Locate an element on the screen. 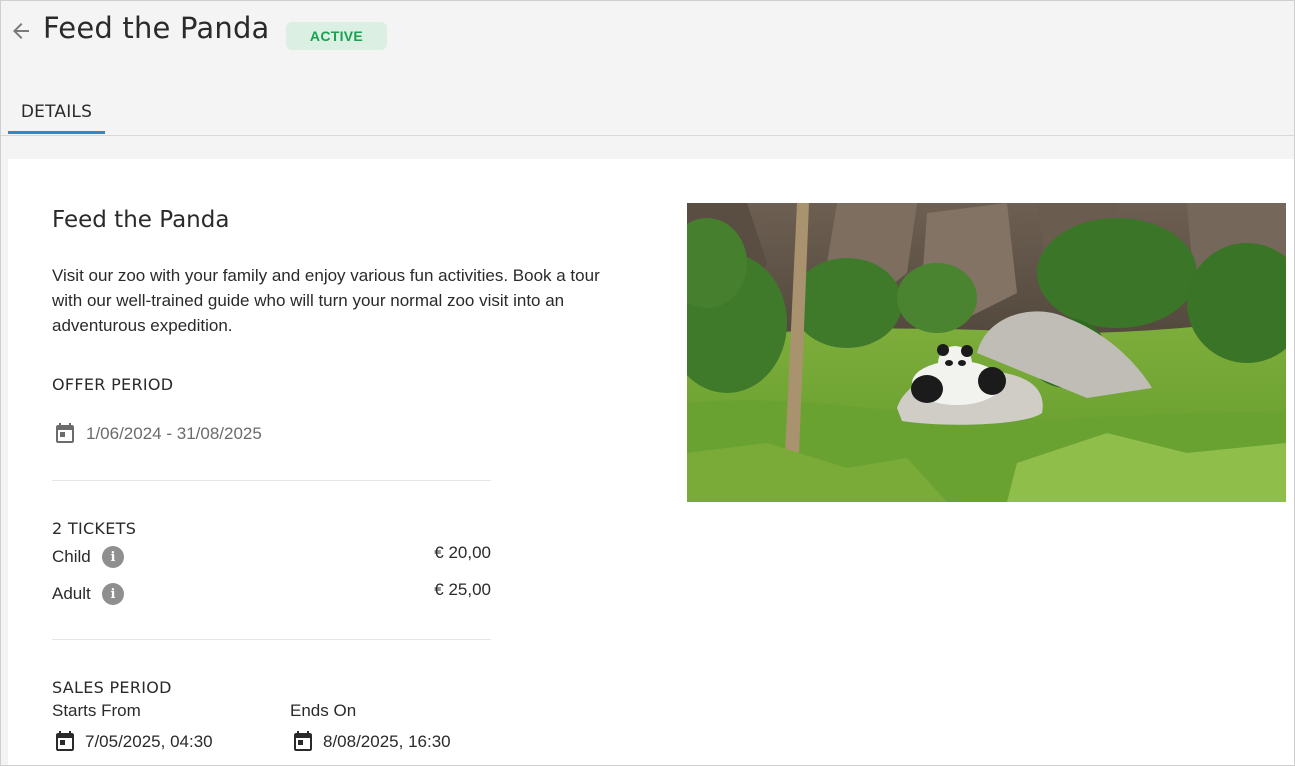  ticket-price-child: € 20,00 is located at coordinates (462, 552).